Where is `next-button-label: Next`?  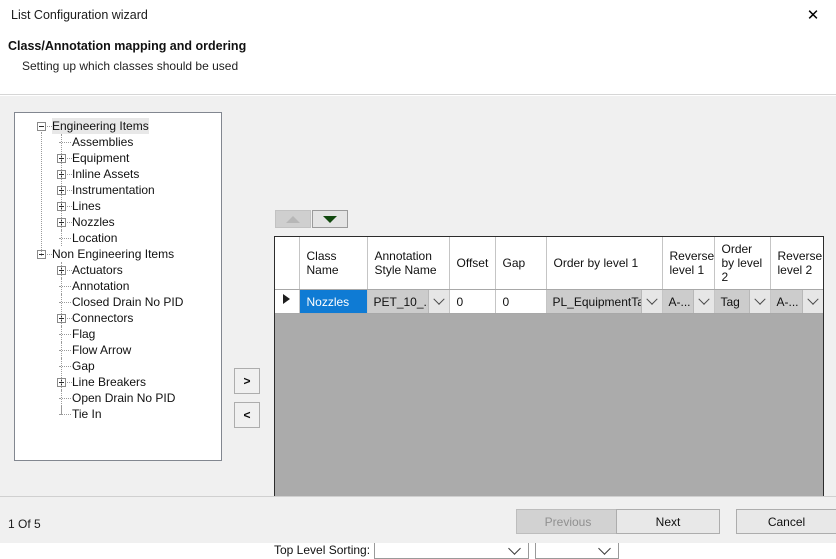
next-button-label: Next is located at coordinates (668, 521).